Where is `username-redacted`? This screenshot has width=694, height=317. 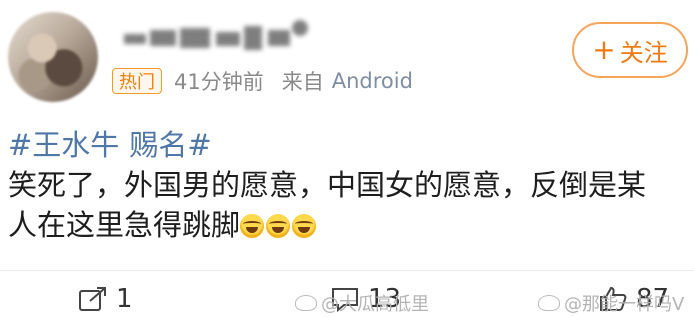
username-redacted is located at coordinates (215, 38).